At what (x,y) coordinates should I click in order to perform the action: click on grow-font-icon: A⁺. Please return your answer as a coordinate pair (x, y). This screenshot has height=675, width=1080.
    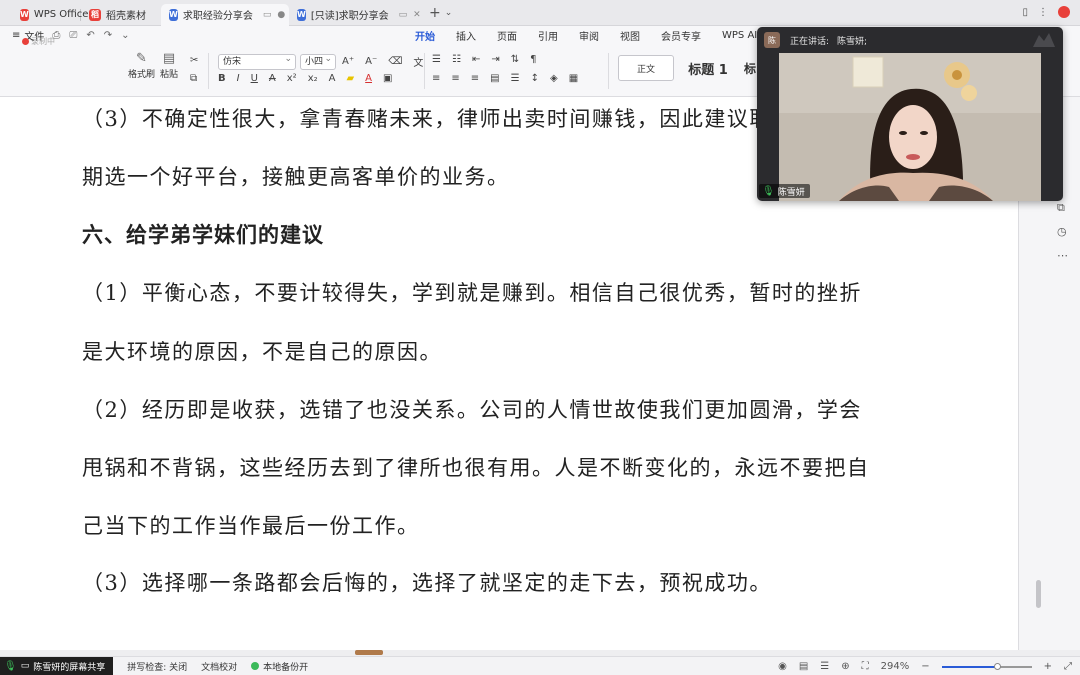
    Looking at the image, I should click on (348, 61).